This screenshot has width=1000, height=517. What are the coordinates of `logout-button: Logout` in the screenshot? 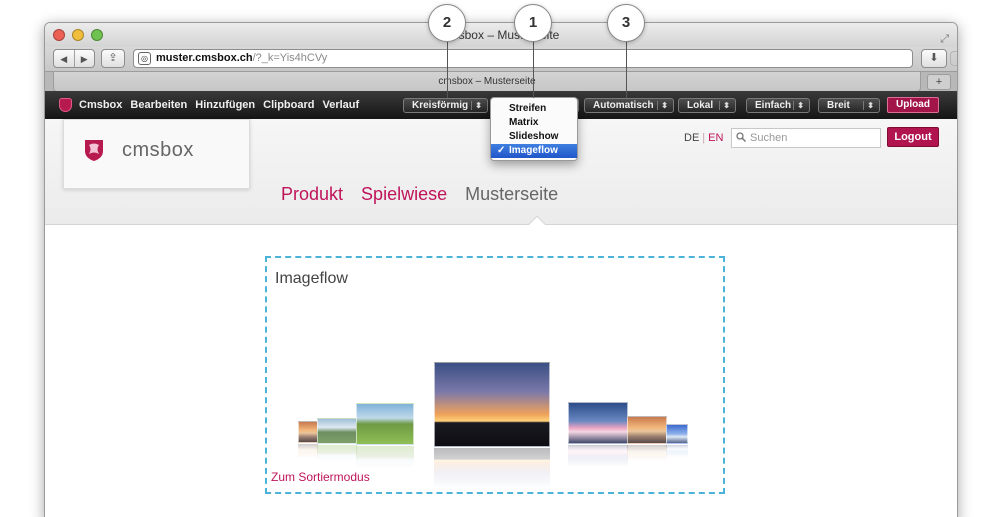 It's located at (913, 137).